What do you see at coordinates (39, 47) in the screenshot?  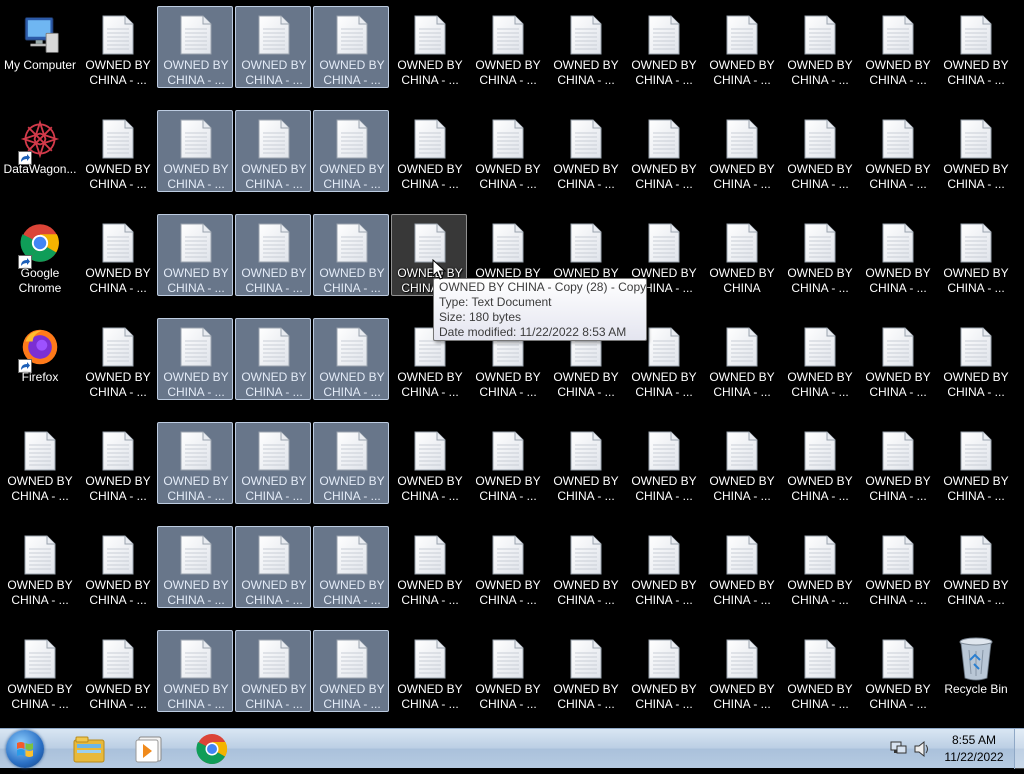 I see `desktop-shortcut-my-computer: My Computer` at bounding box center [39, 47].